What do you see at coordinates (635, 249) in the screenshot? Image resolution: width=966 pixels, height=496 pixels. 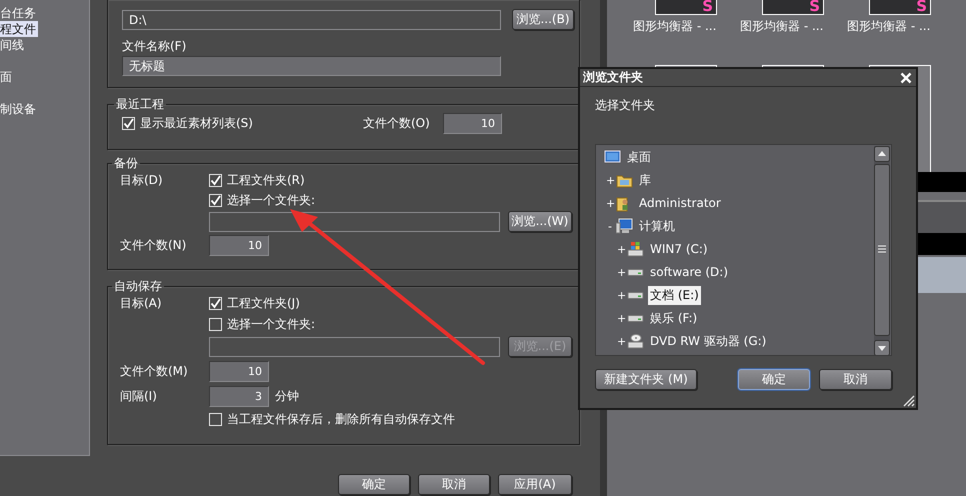 I see `system-drive-icon` at bounding box center [635, 249].